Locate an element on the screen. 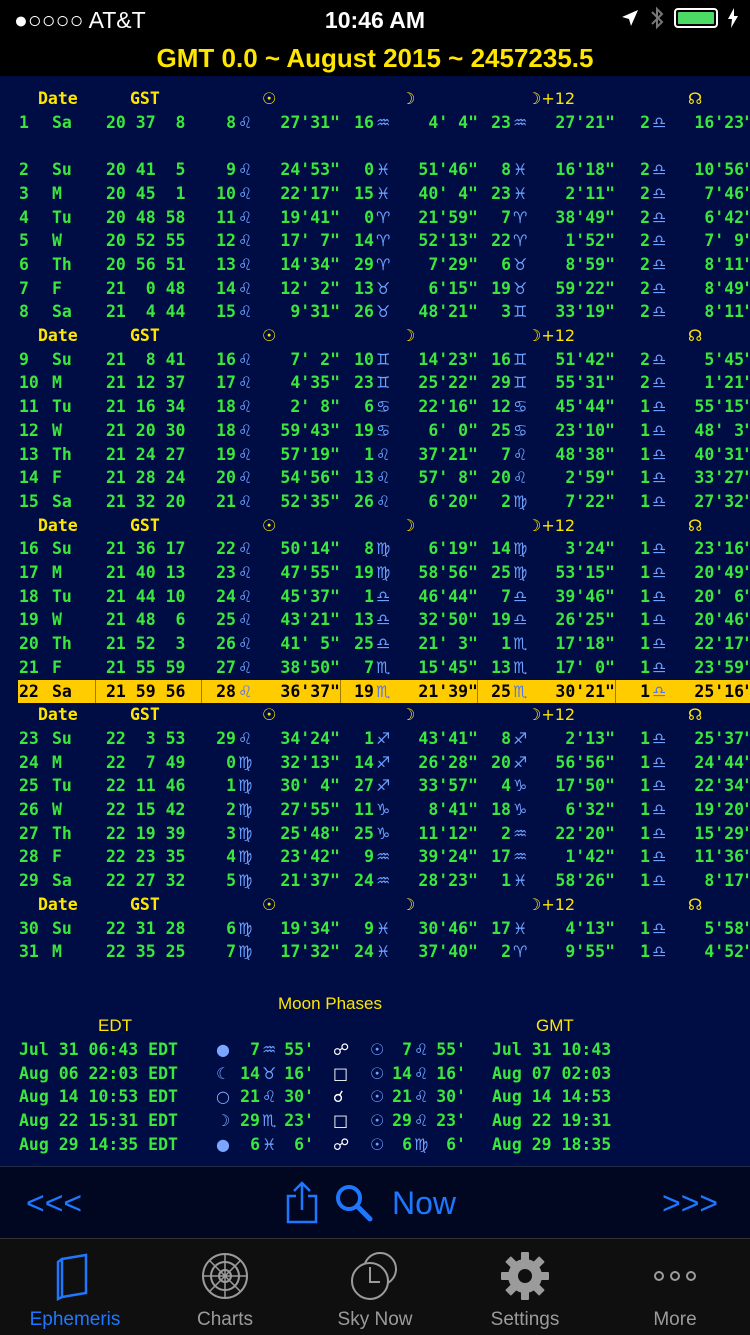  moon12-sign-icon: ♓ is located at coordinates (520, 881).